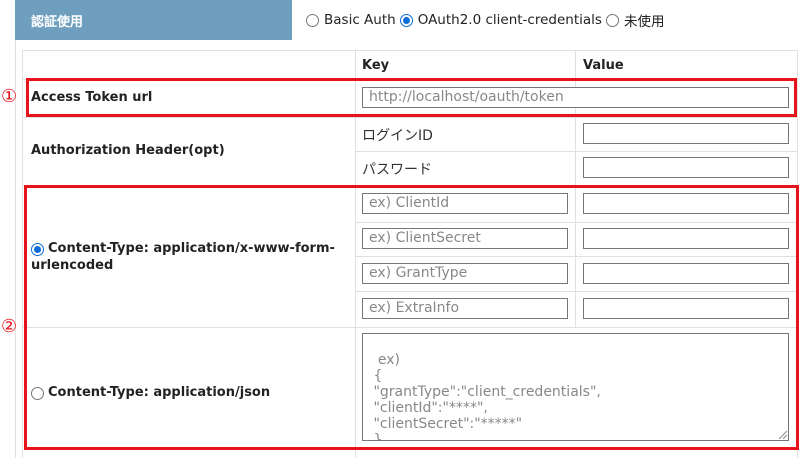 This screenshot has width=799, height=458. I want to click on annotation-marker-2: ②, so click(9, 326).